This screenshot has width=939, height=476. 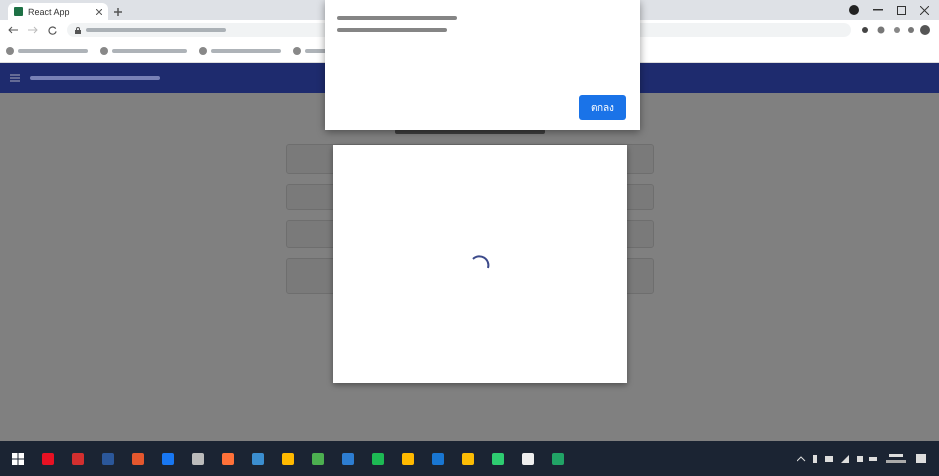 I want to click on windows-start-icon, so click(x=18, y=459).